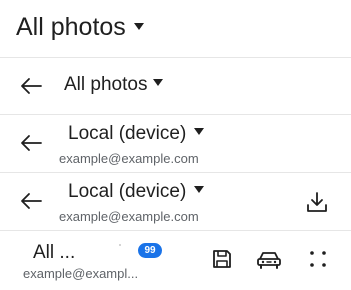  Describe the element at coordinates (106, 84) in the screenshot. I see `album-row-title-label: All photos` at that location.